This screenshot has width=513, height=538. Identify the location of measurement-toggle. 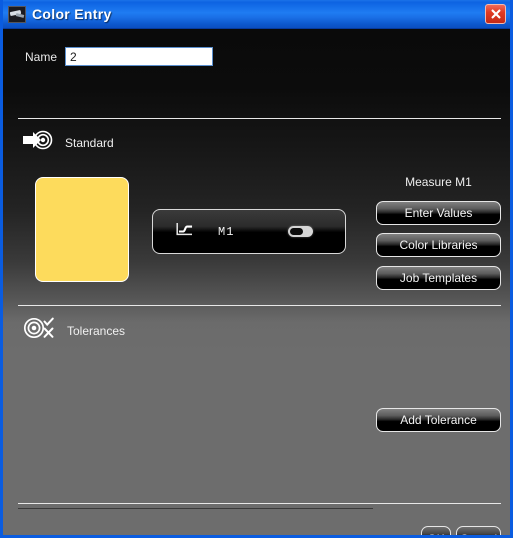
(300, 231).